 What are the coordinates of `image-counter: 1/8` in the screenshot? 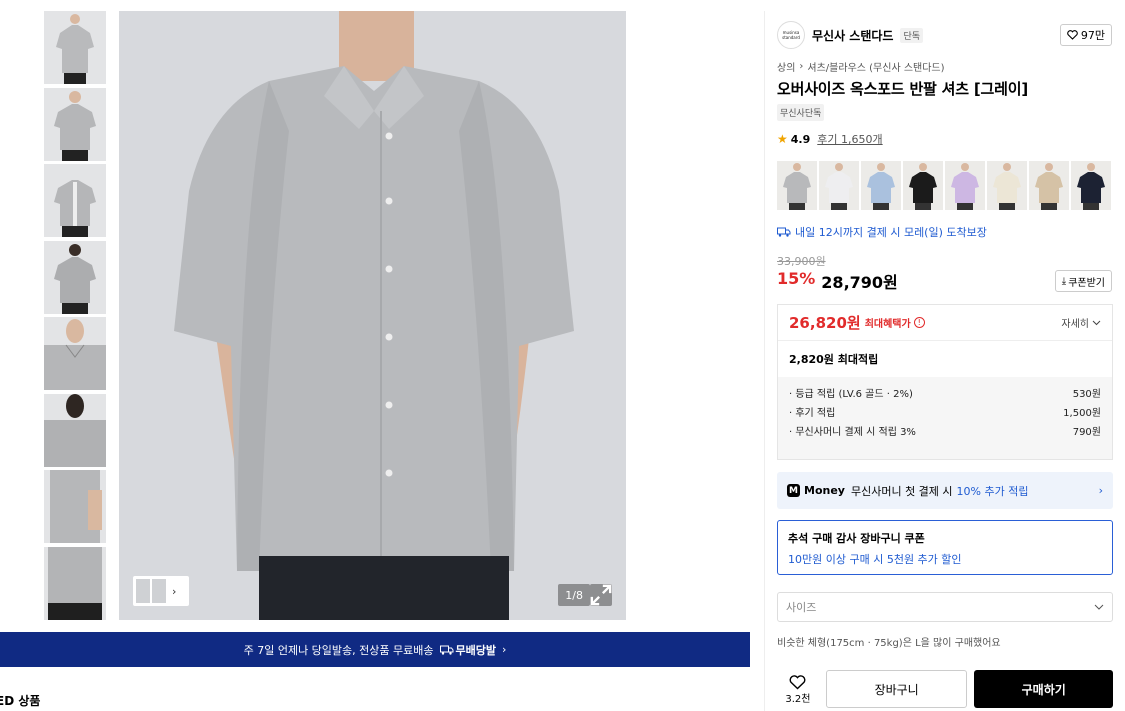 It's located at (574, 595).